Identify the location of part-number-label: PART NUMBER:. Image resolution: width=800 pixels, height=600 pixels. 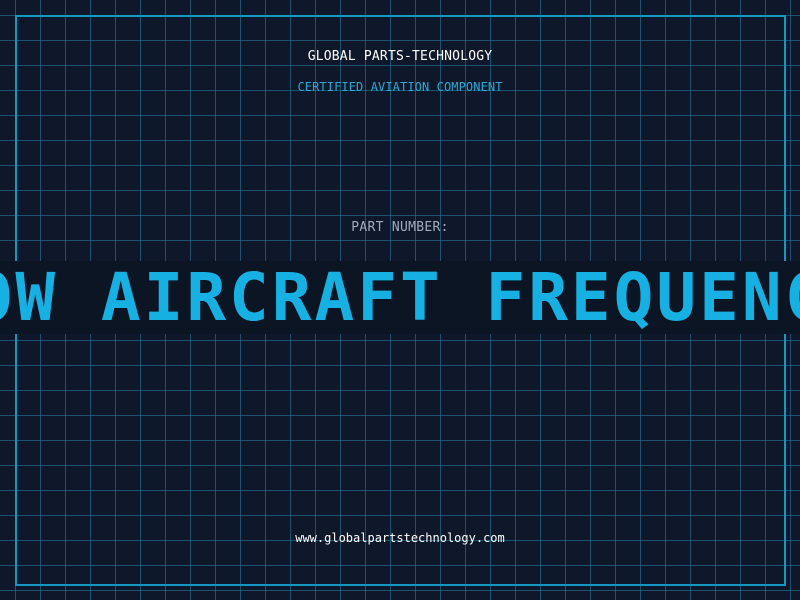
(400, 227).